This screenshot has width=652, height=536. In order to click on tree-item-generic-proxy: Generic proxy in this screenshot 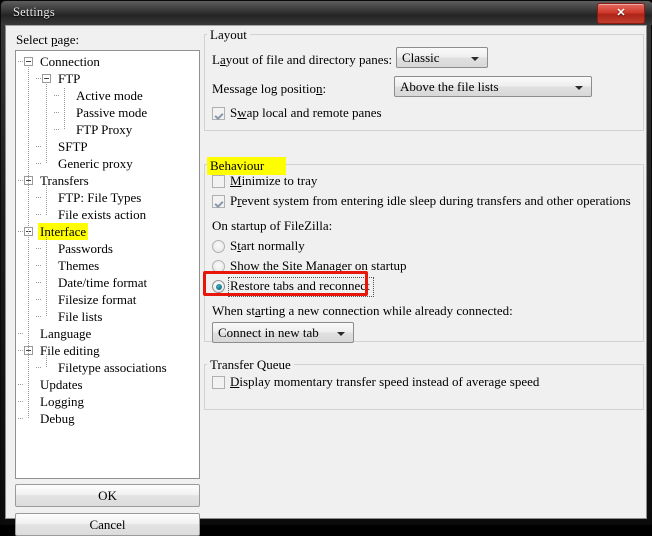, I will do `click(95, 163)`.